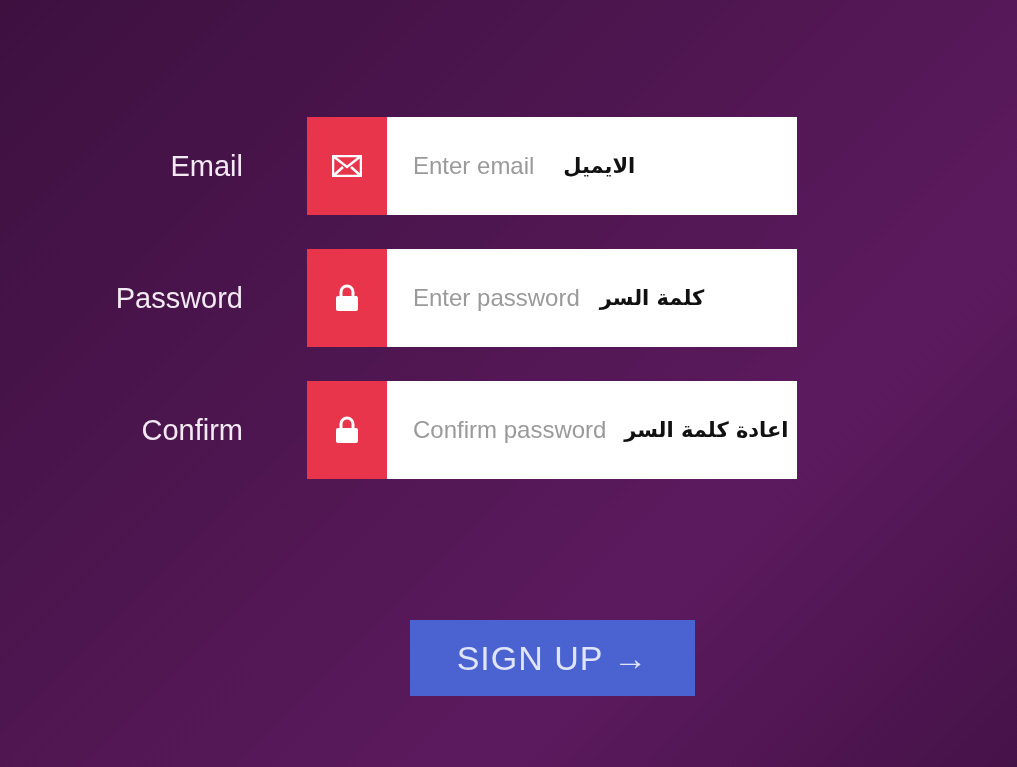 The height and width of the screenshot is (767, 1017). I want to click on sign-up-button: SIGN UP →, so click(552, 658).